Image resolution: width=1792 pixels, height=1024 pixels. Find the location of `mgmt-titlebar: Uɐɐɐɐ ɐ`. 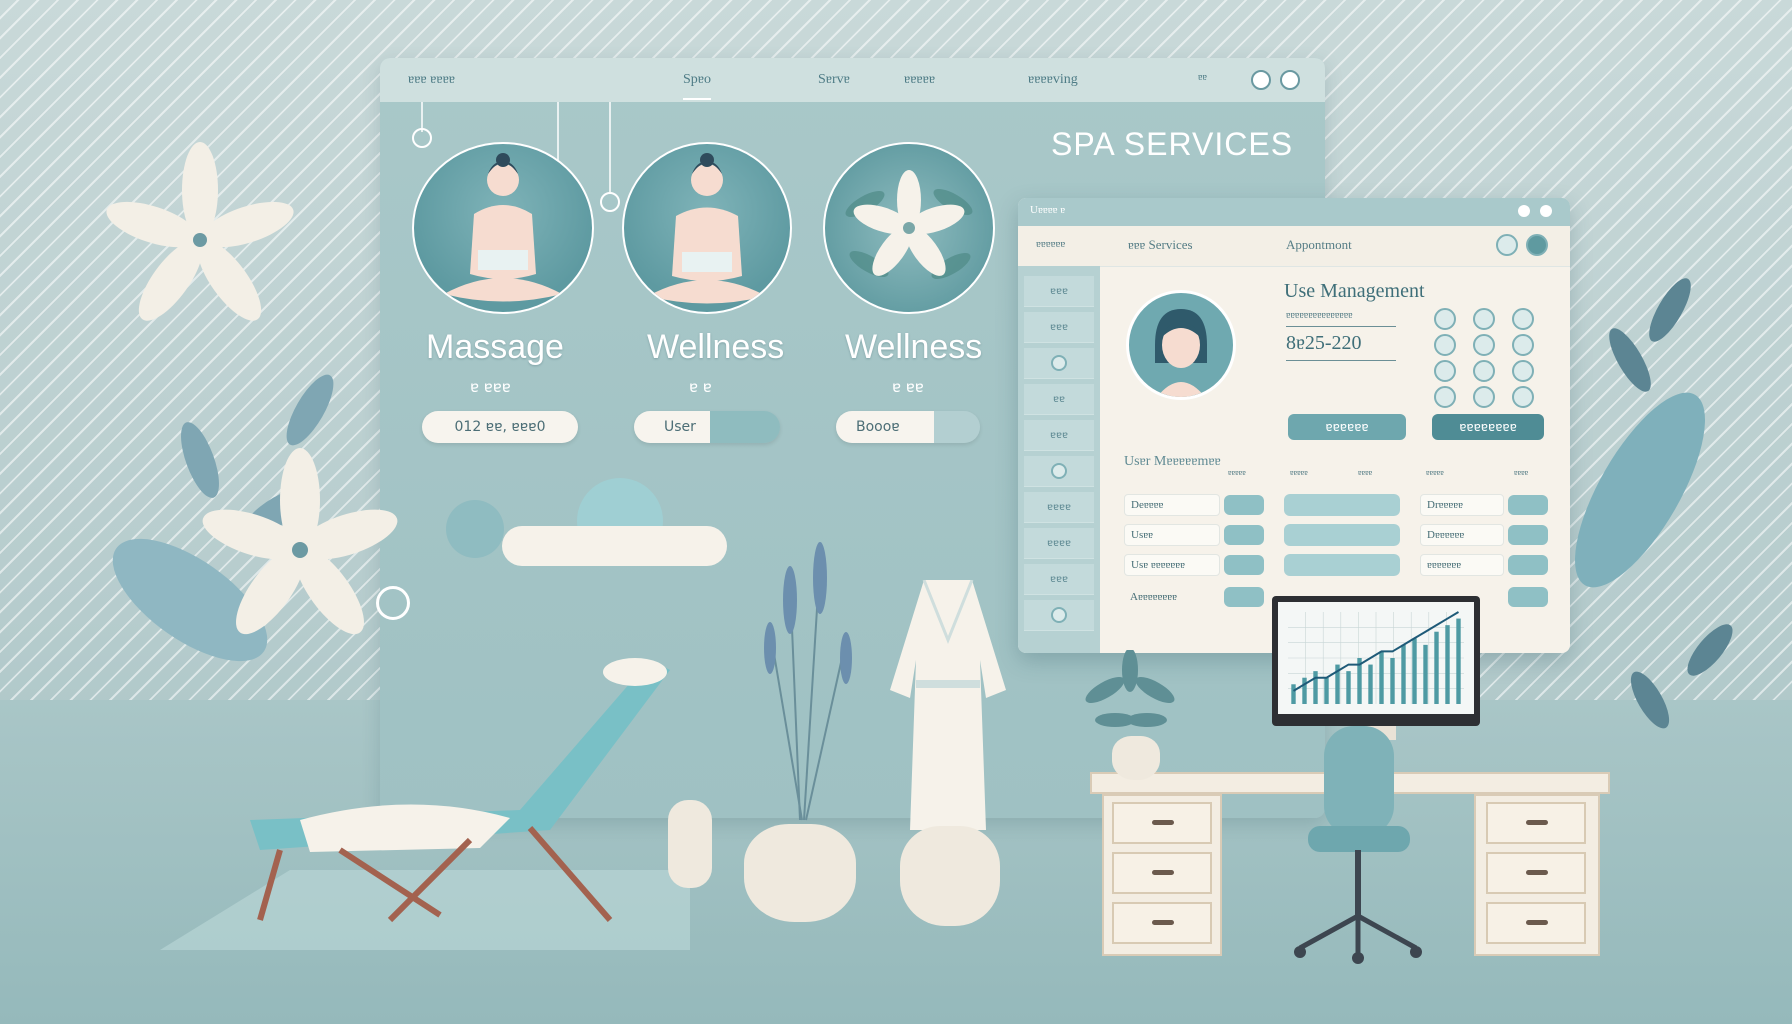

mgmt-titlebar: Uɐɐɐɐ ɐ is located at coordinates (1294, 212).